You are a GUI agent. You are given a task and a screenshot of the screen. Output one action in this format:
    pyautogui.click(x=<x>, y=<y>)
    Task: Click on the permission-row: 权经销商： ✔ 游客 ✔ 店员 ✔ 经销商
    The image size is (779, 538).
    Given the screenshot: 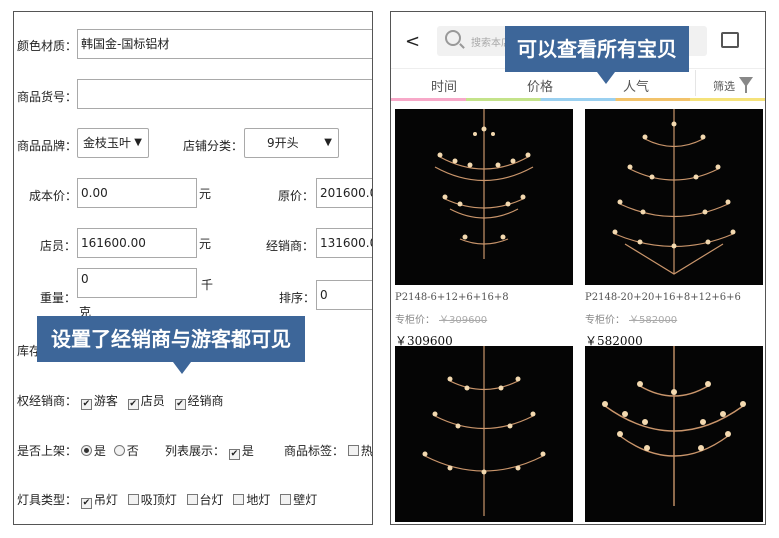 What is the action you would take?
    pyautogui.click(x=123, y=401)
    